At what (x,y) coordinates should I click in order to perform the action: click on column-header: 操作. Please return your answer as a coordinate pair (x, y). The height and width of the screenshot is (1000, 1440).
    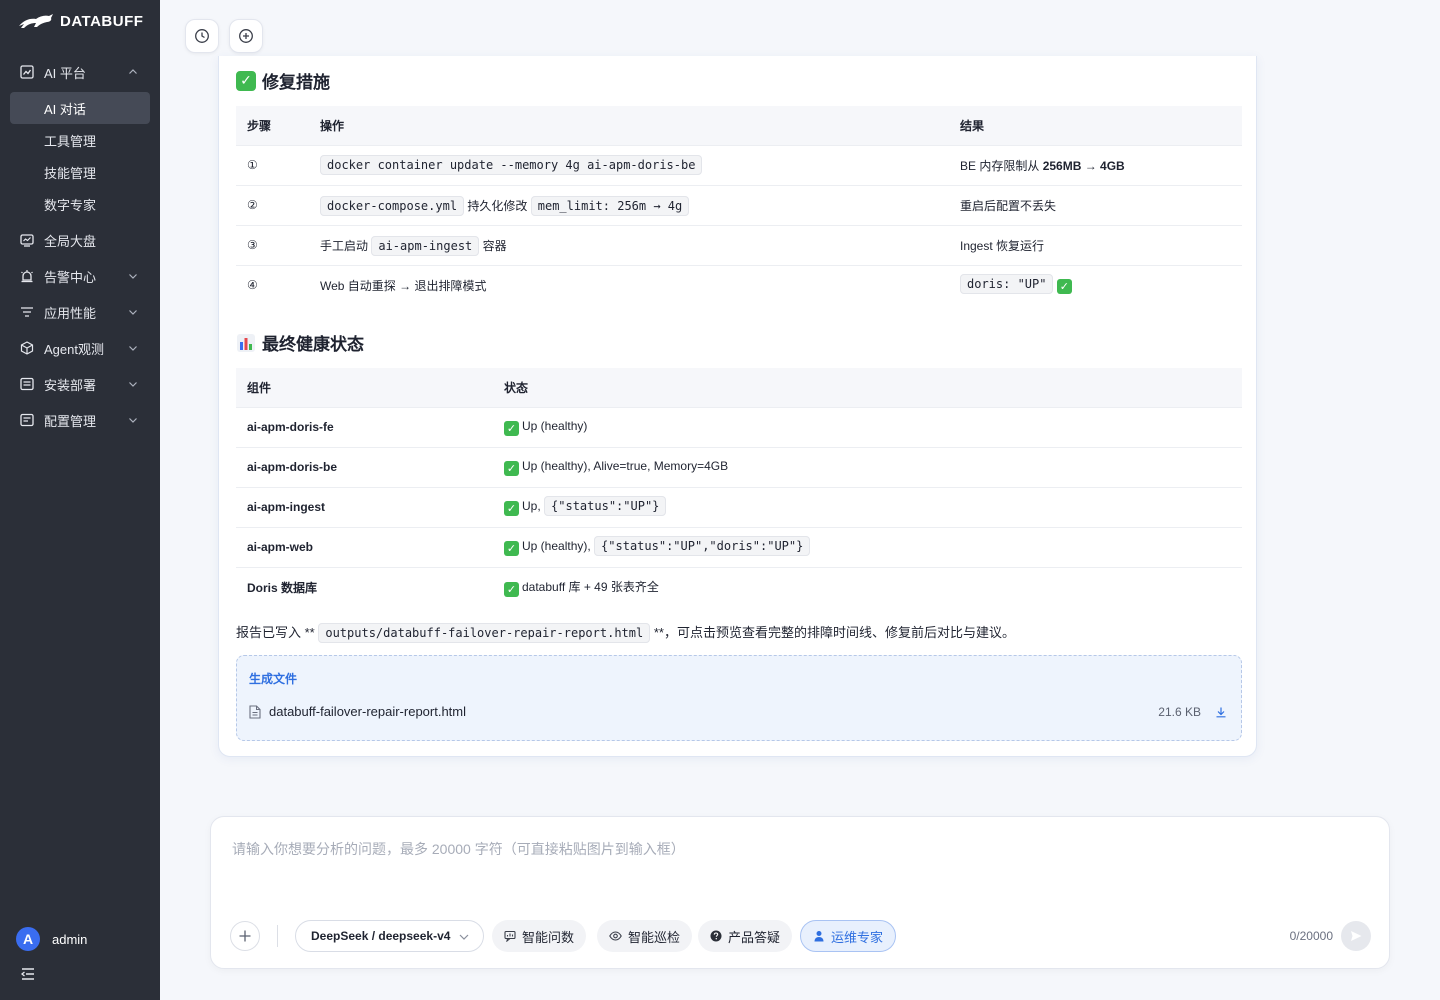
    Looking at the image, I should click on (629, 125).